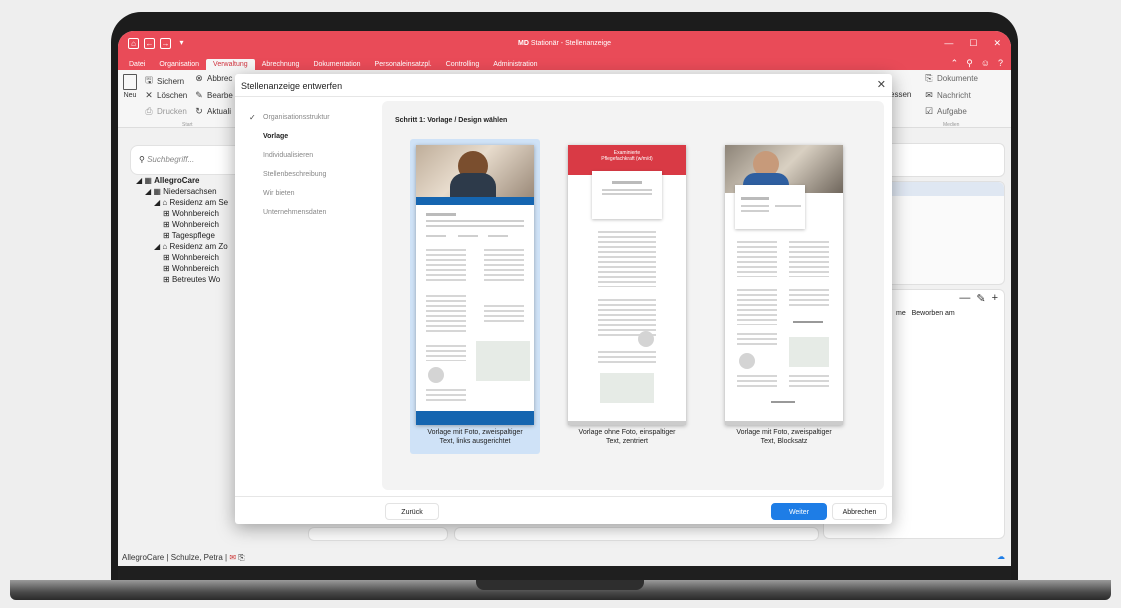  I want to click on search-icon: ⚲, so click(142, 159).